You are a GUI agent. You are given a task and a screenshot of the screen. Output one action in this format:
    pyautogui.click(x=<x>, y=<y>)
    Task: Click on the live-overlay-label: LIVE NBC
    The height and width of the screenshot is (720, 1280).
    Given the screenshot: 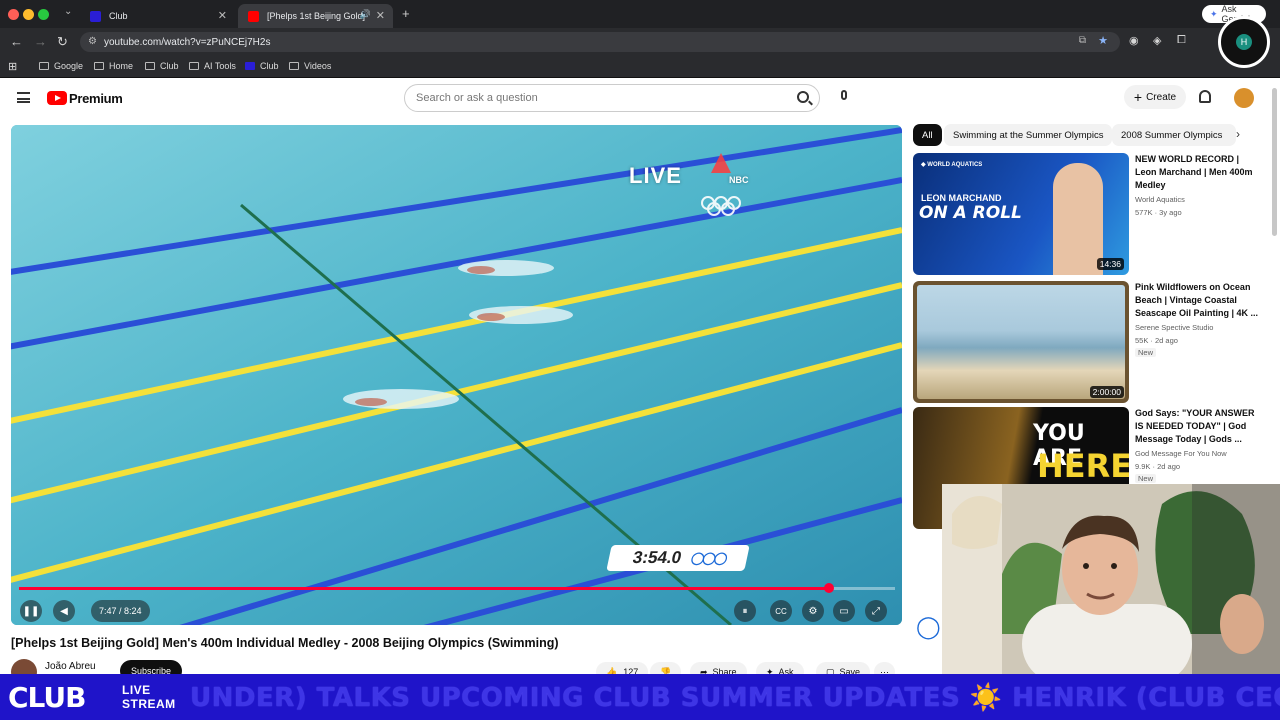 What is the action you would take?
    pyautogui.click(x=689, y=176)
    